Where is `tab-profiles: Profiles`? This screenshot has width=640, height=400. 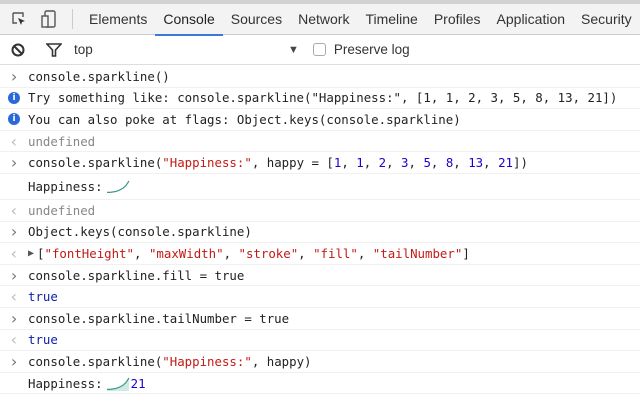
tab-profiles: Profiles is located at coordinates (457, 19).